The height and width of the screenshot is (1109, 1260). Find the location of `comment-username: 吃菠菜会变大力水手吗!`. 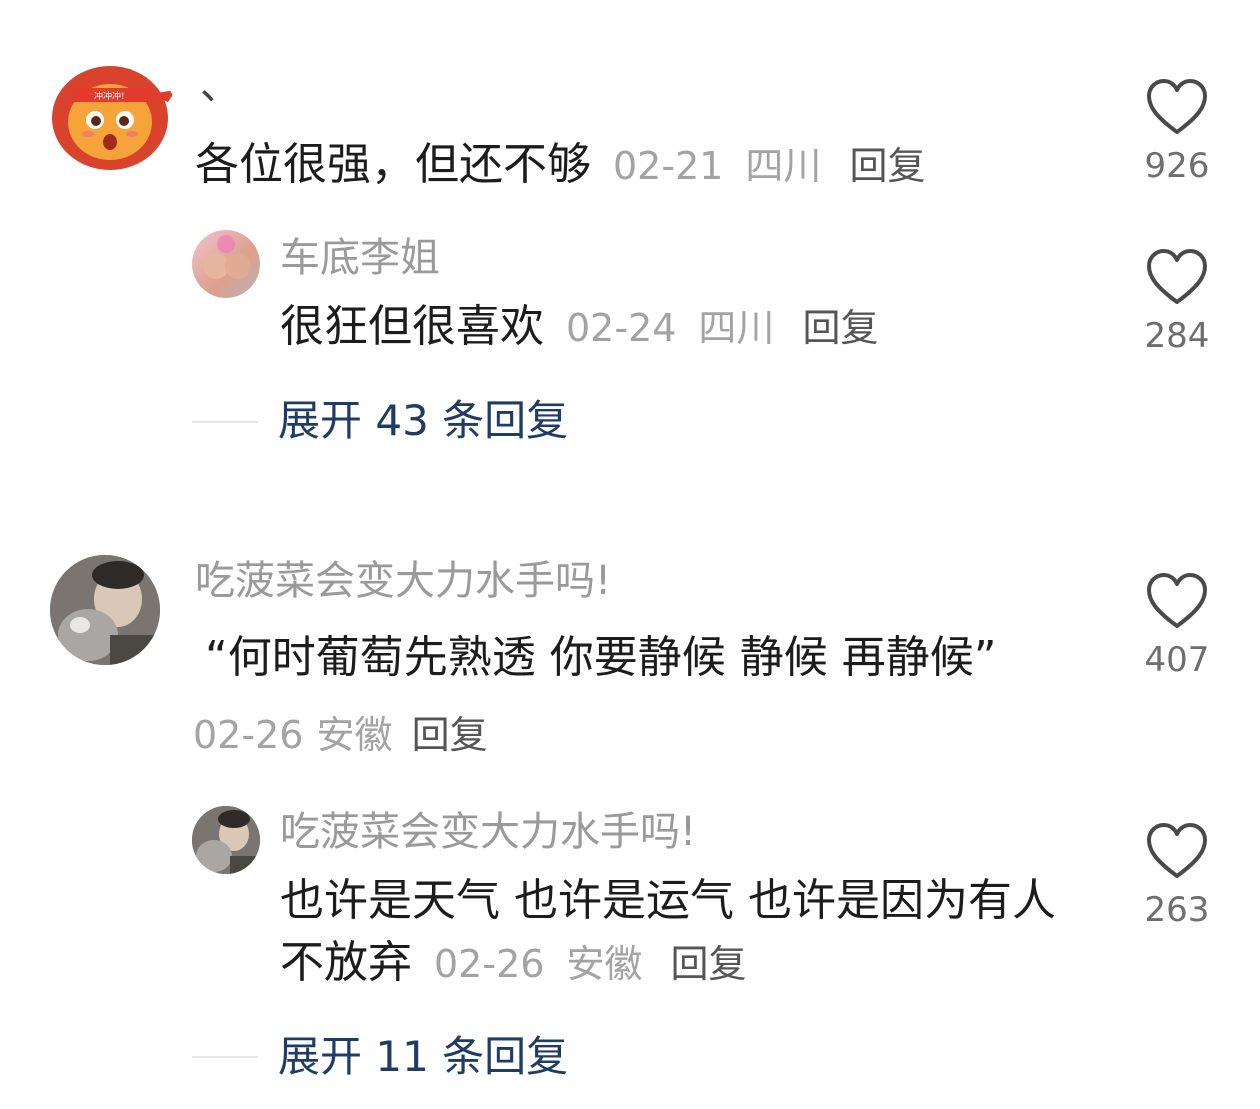

comment-username: 吃菠菜会变大力水手吗! is located at coordinates (403, 581).